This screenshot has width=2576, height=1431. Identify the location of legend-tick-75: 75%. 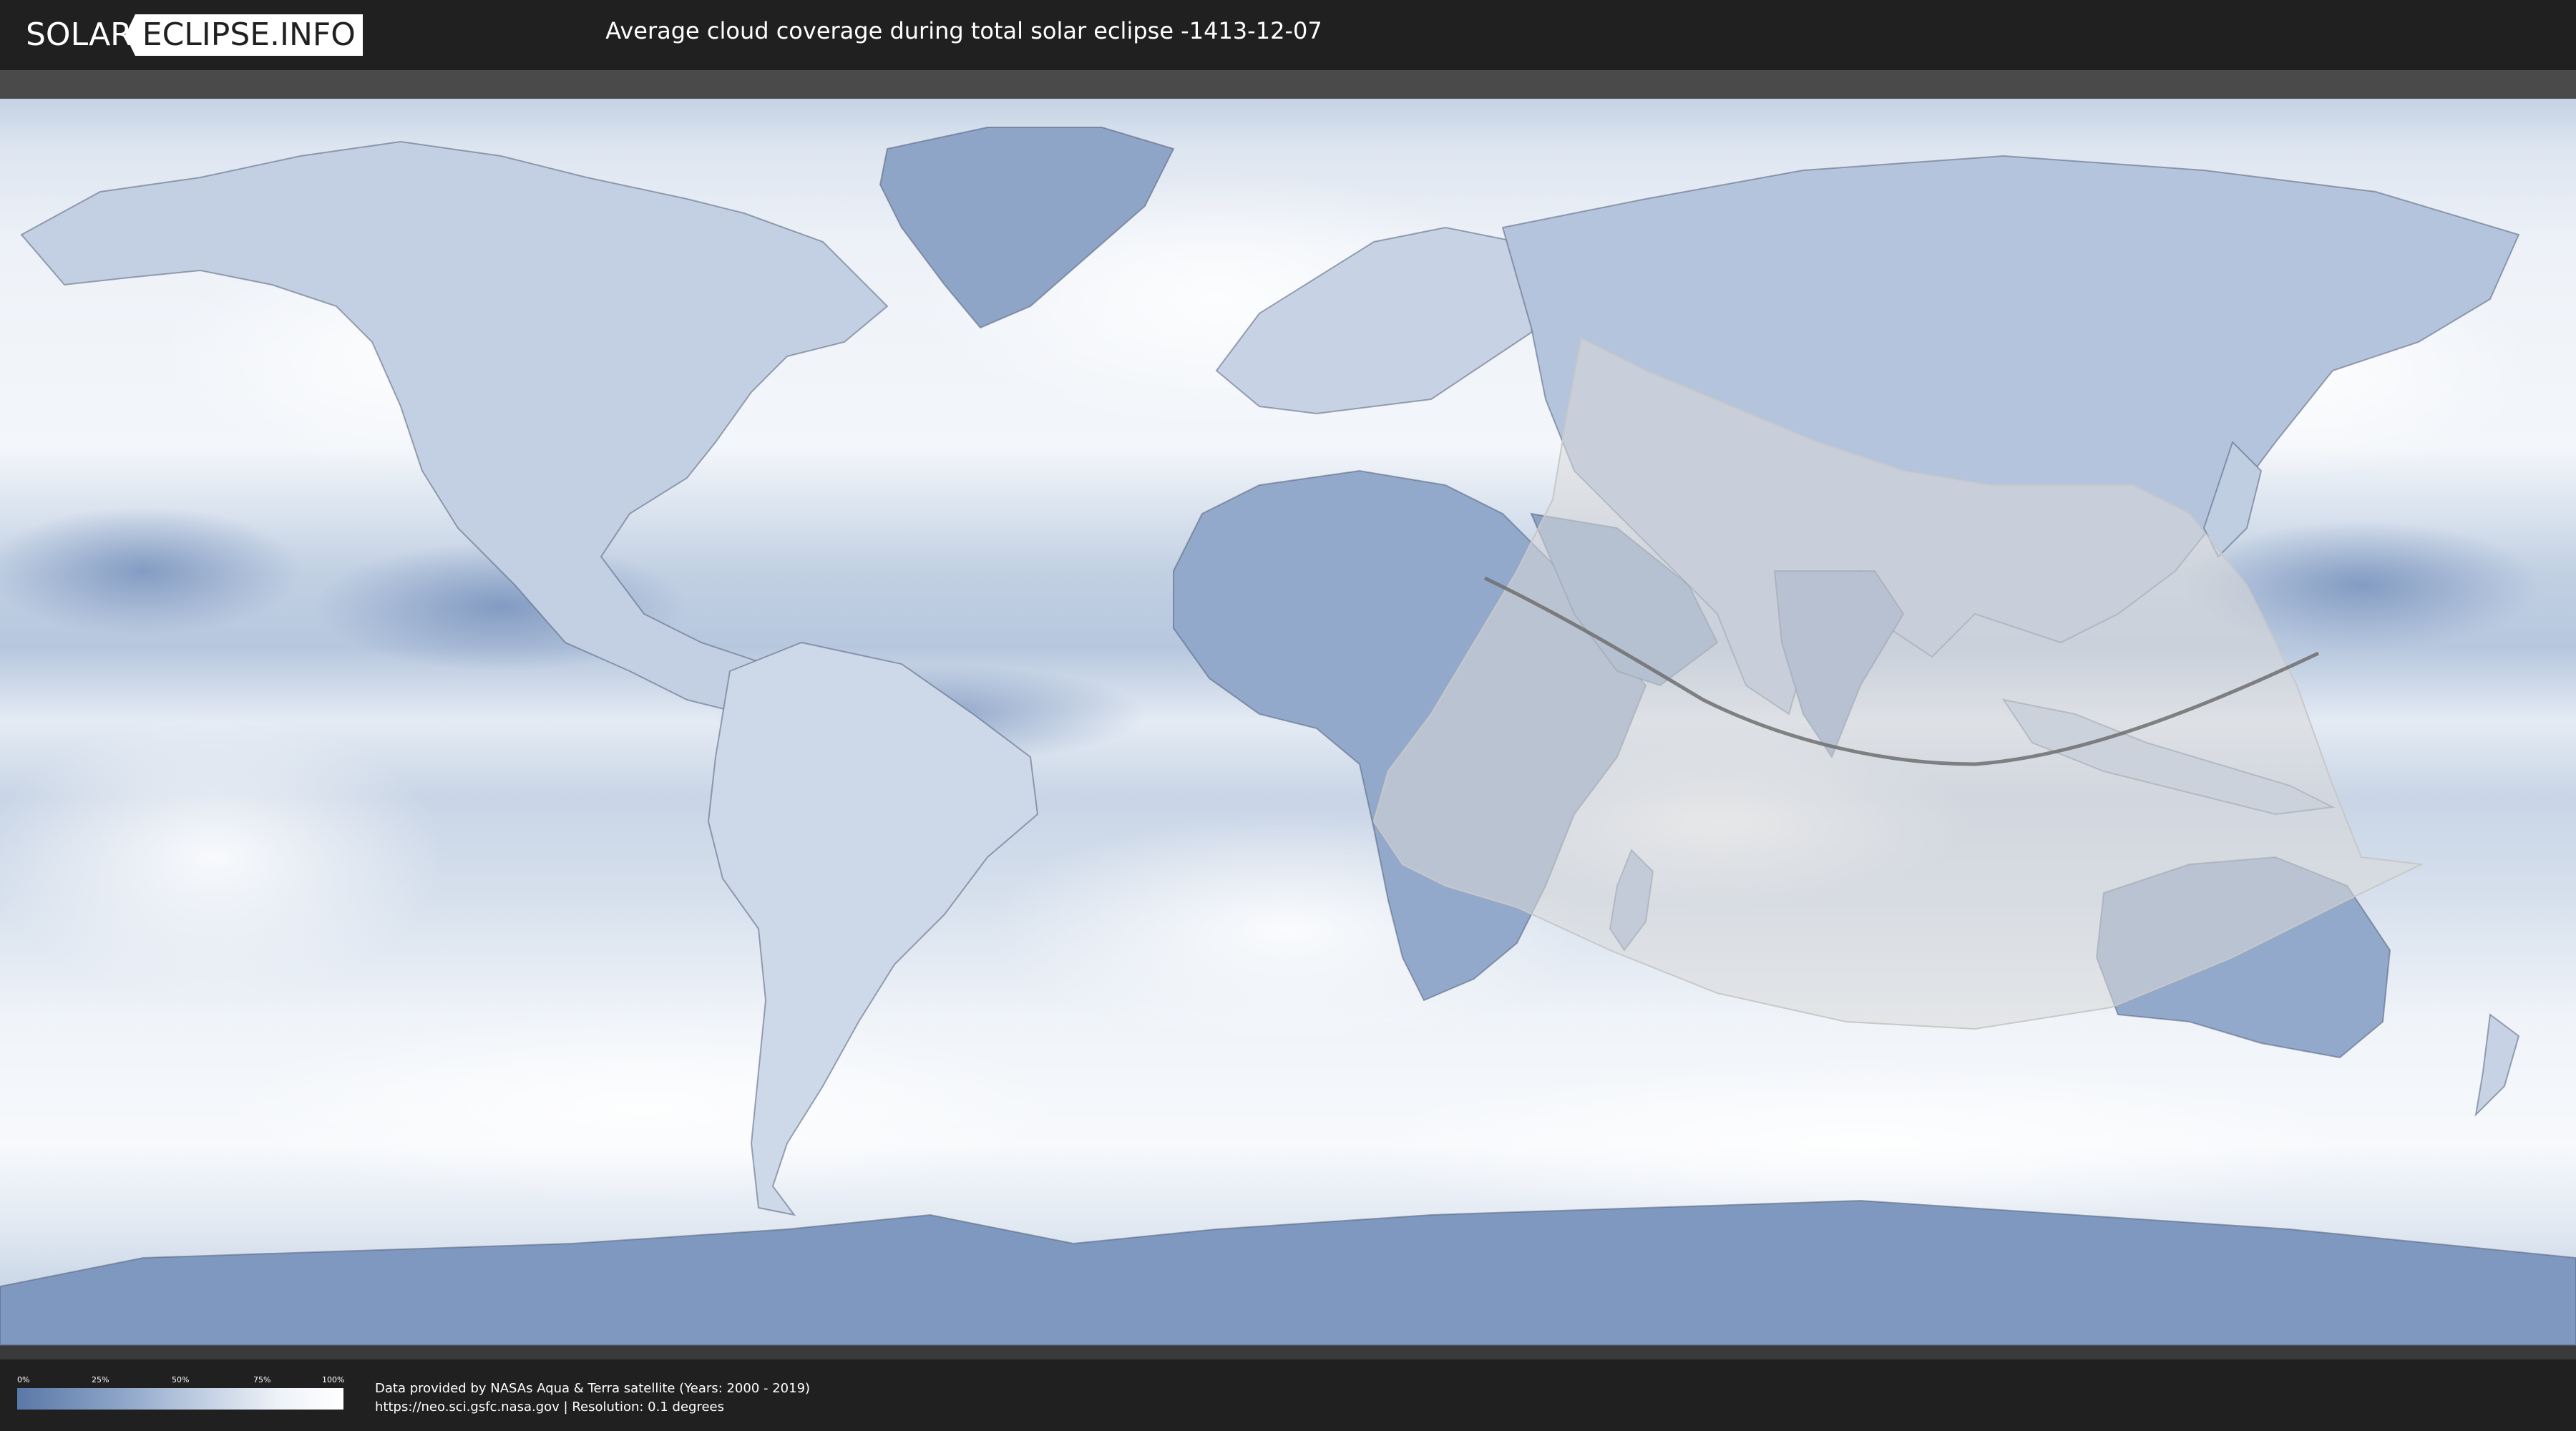
(262, 1379).